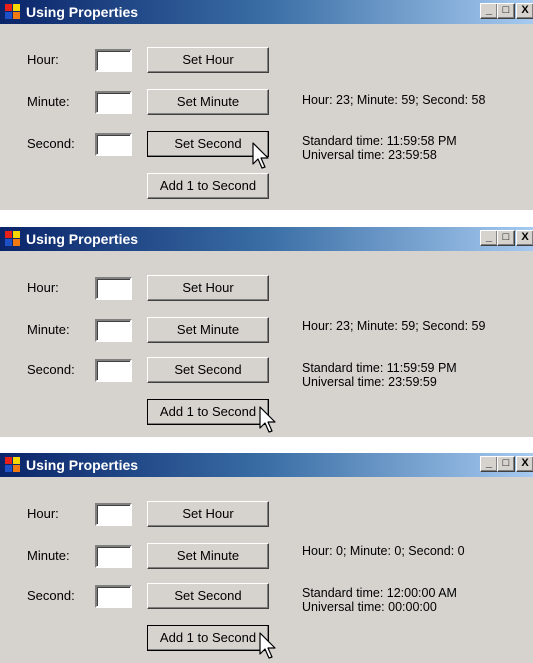  I want to click on universal-time: Universal time: 23:59:59, so click(369, 382).